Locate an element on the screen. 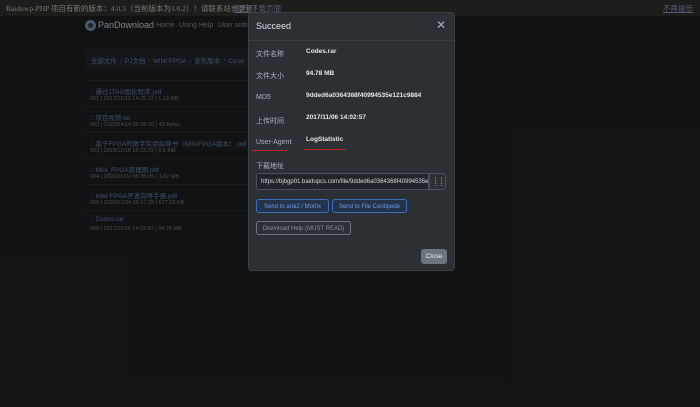  user-agent-label: User-Agent is located at coordinates (274, 142).